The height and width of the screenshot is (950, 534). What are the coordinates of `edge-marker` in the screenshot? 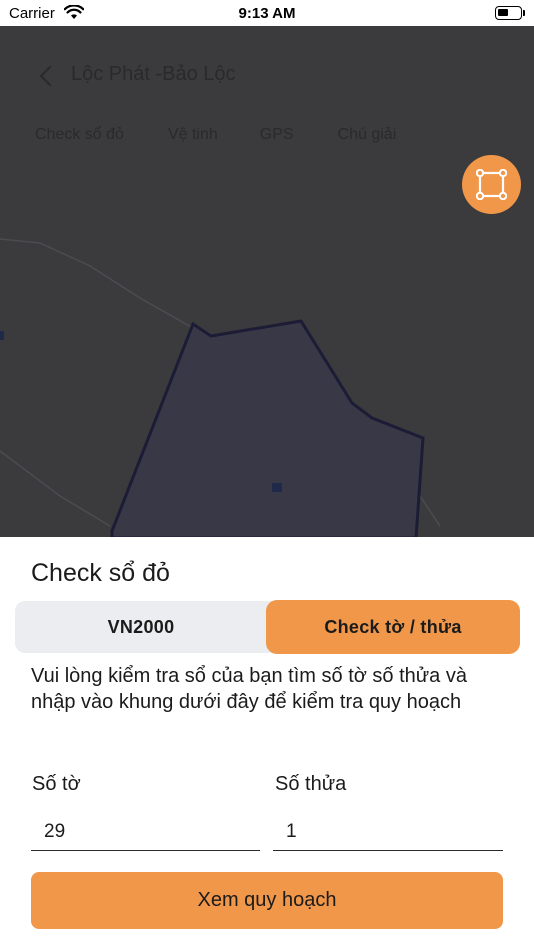 It's located at (2, 335).